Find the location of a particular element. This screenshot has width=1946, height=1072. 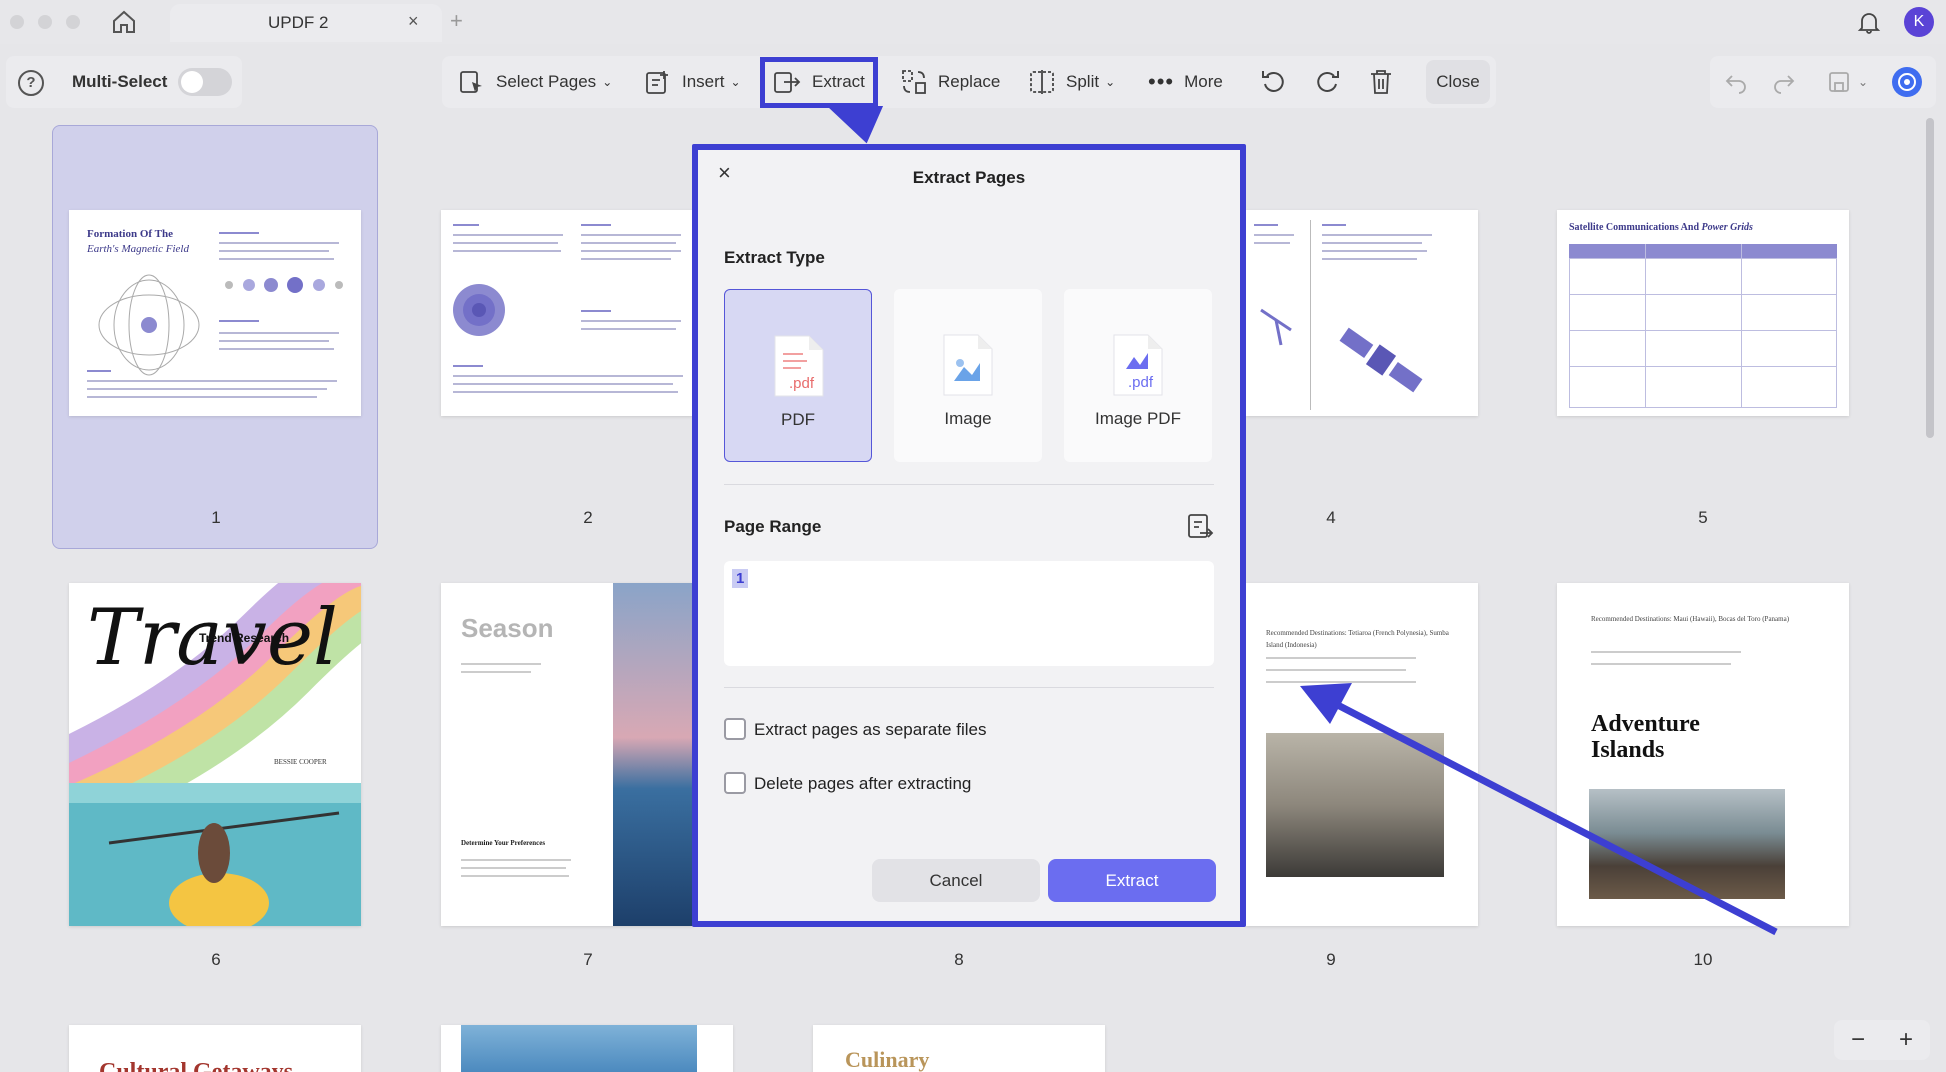

pdf-file-icon: .pdf is located at coordinates (799, 366).